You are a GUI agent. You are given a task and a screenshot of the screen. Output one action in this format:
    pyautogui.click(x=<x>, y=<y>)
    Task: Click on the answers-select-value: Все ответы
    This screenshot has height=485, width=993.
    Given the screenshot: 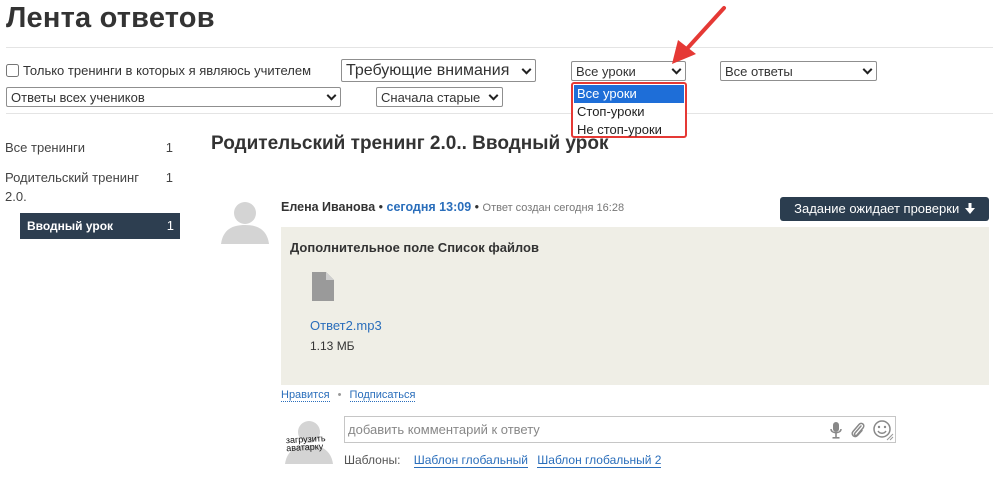 What is the action you would take?
    pyautogui.click(x=759, y=71)
    